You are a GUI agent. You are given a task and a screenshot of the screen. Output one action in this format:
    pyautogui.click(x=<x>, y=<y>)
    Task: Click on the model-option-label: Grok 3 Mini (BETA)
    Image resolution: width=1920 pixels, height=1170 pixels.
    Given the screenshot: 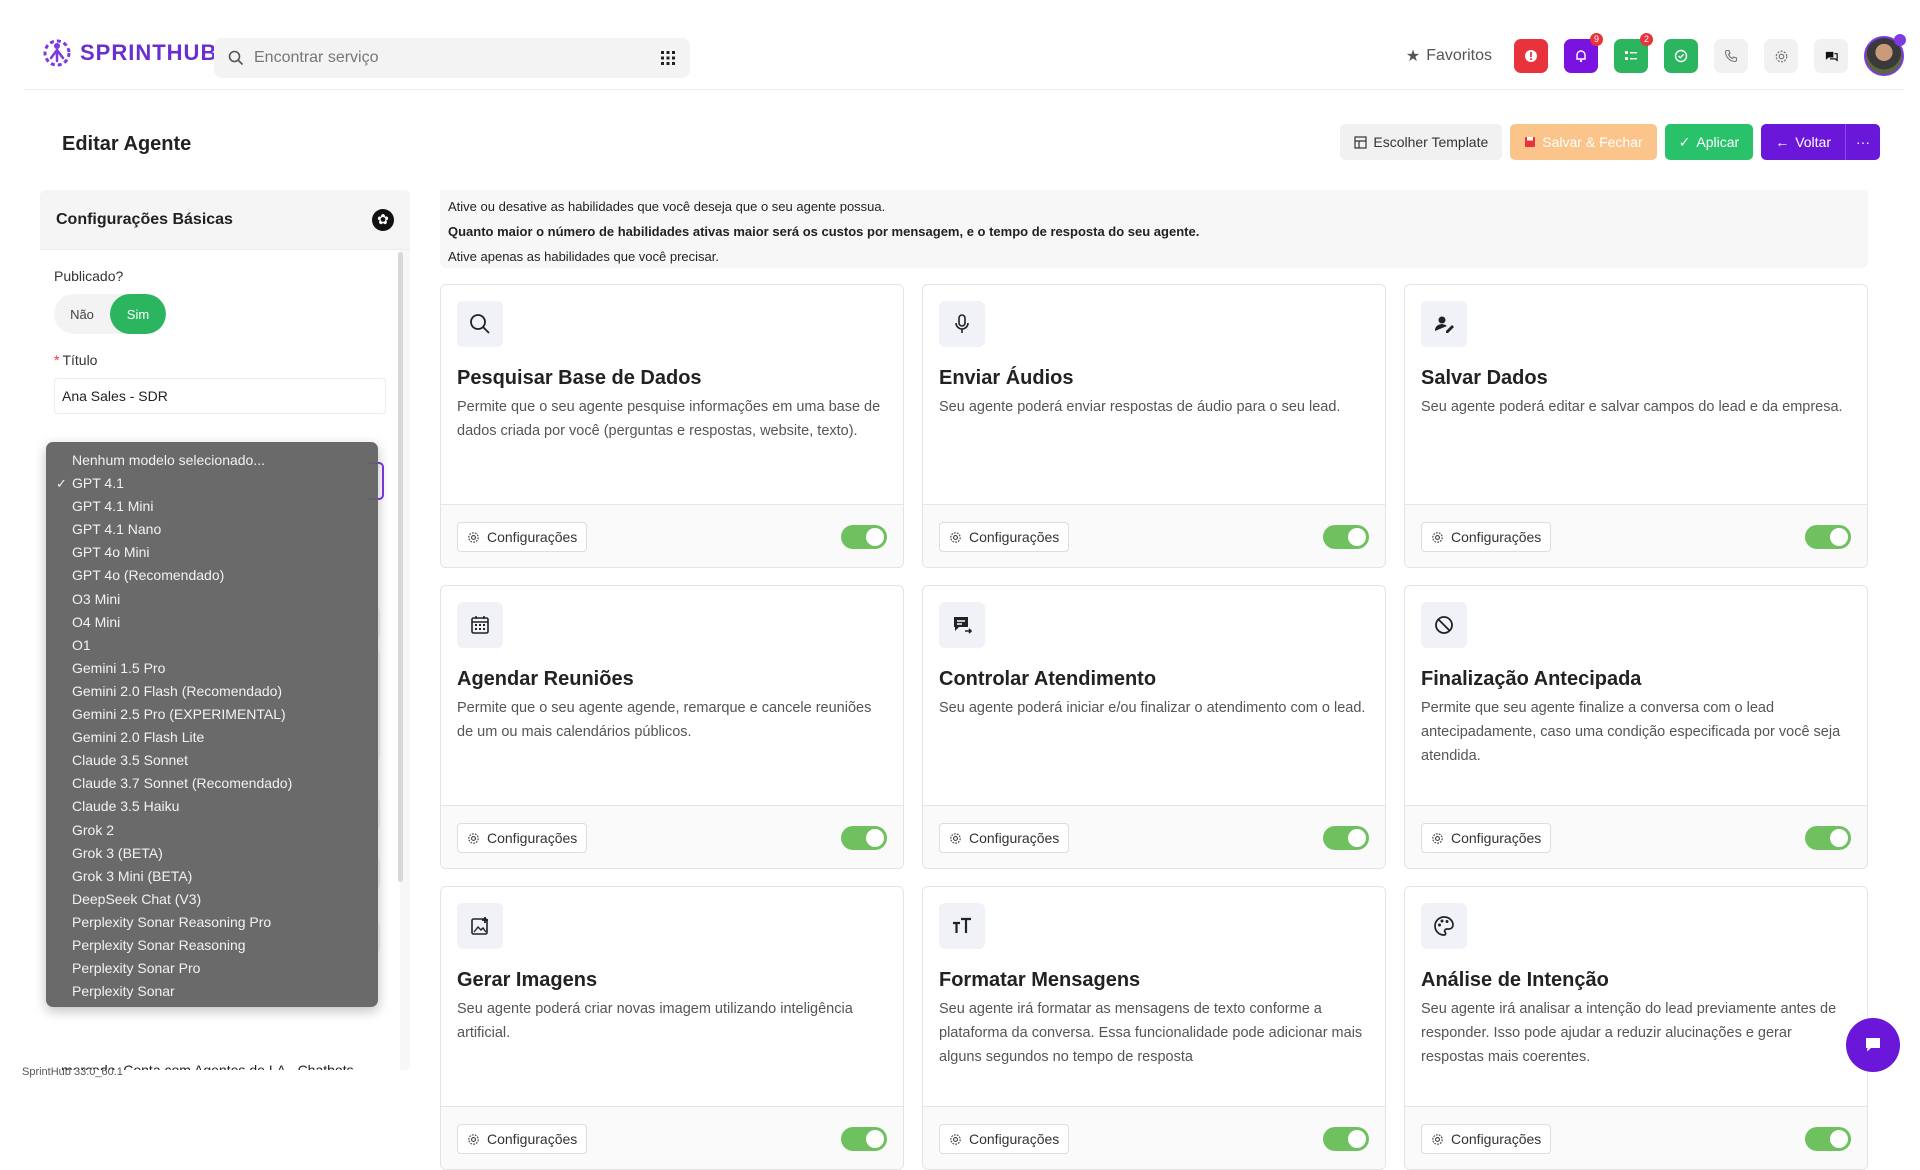 What is the action you would take?
    pyautogui.click(x=132, y=875)
    